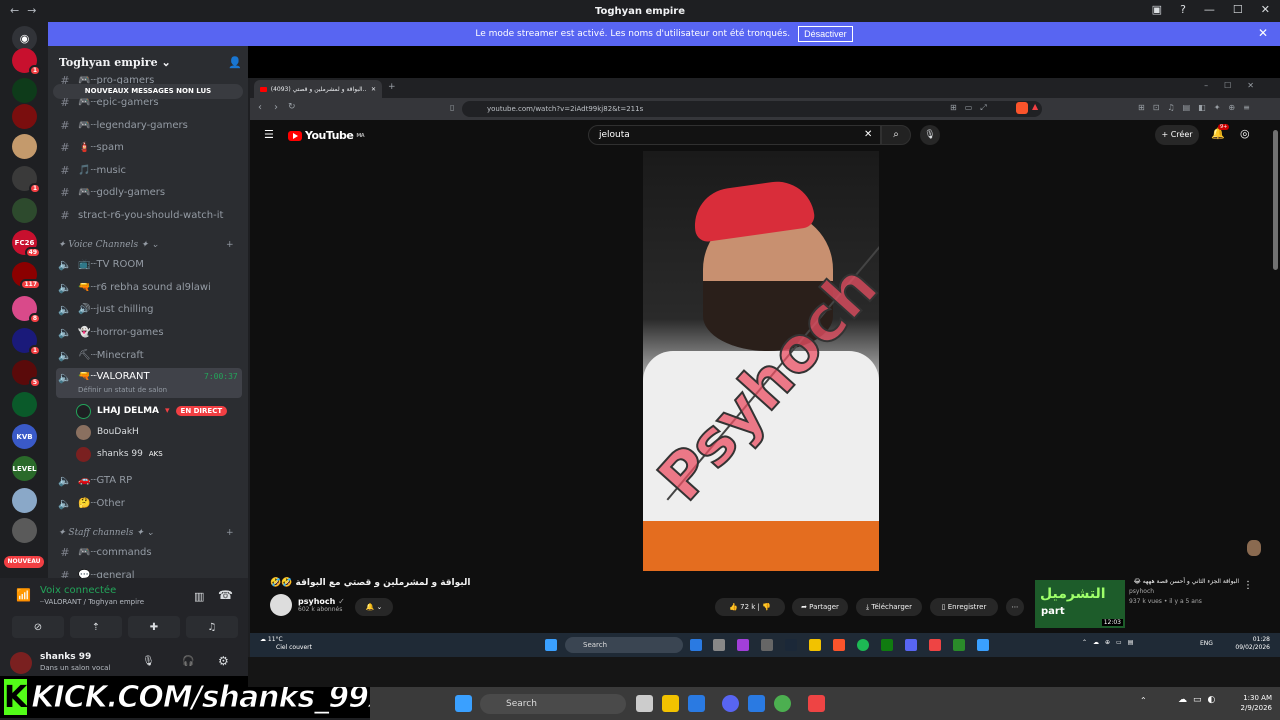 The height and width of the screenshot is (720, 1280). Describe the element at coordinates (1183, 9) in the screenshot. I see `help-icon: ?` at that location.